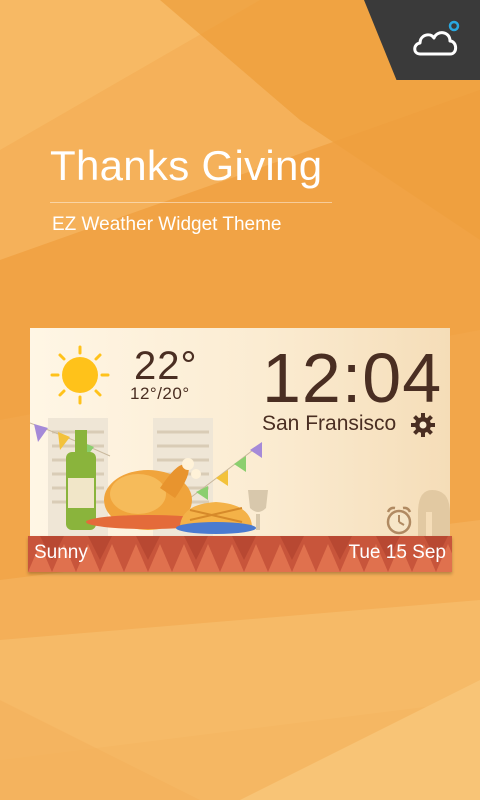  I want to click on title-divider, so click(191, 202).